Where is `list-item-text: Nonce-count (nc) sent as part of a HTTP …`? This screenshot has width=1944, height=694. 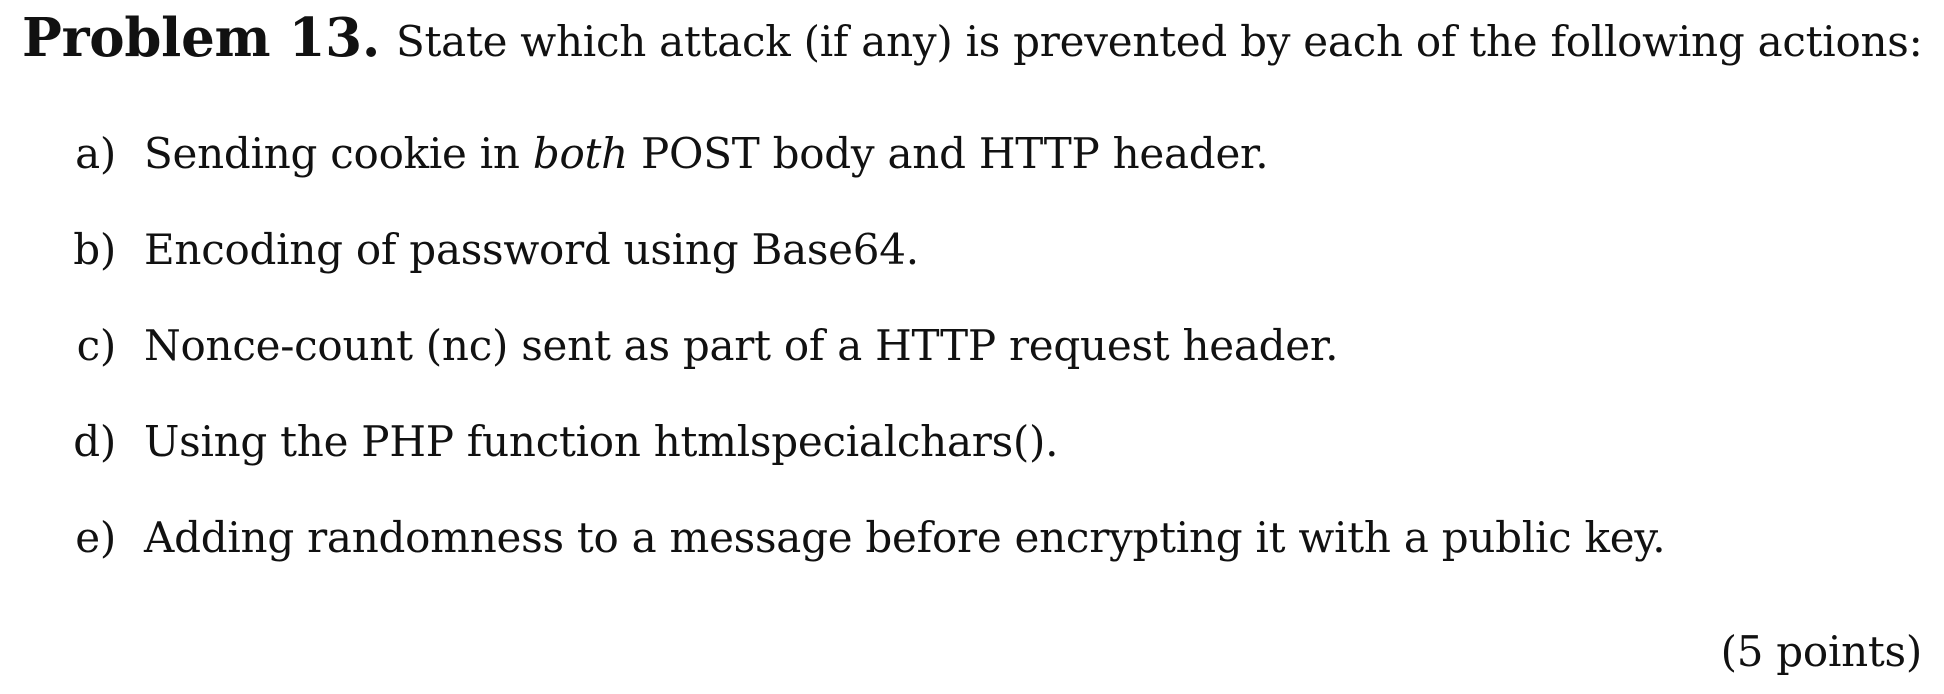
list-item-text: Nonce-count (nc) sent as part of a HTTP … is located at coordinates (741, 345).